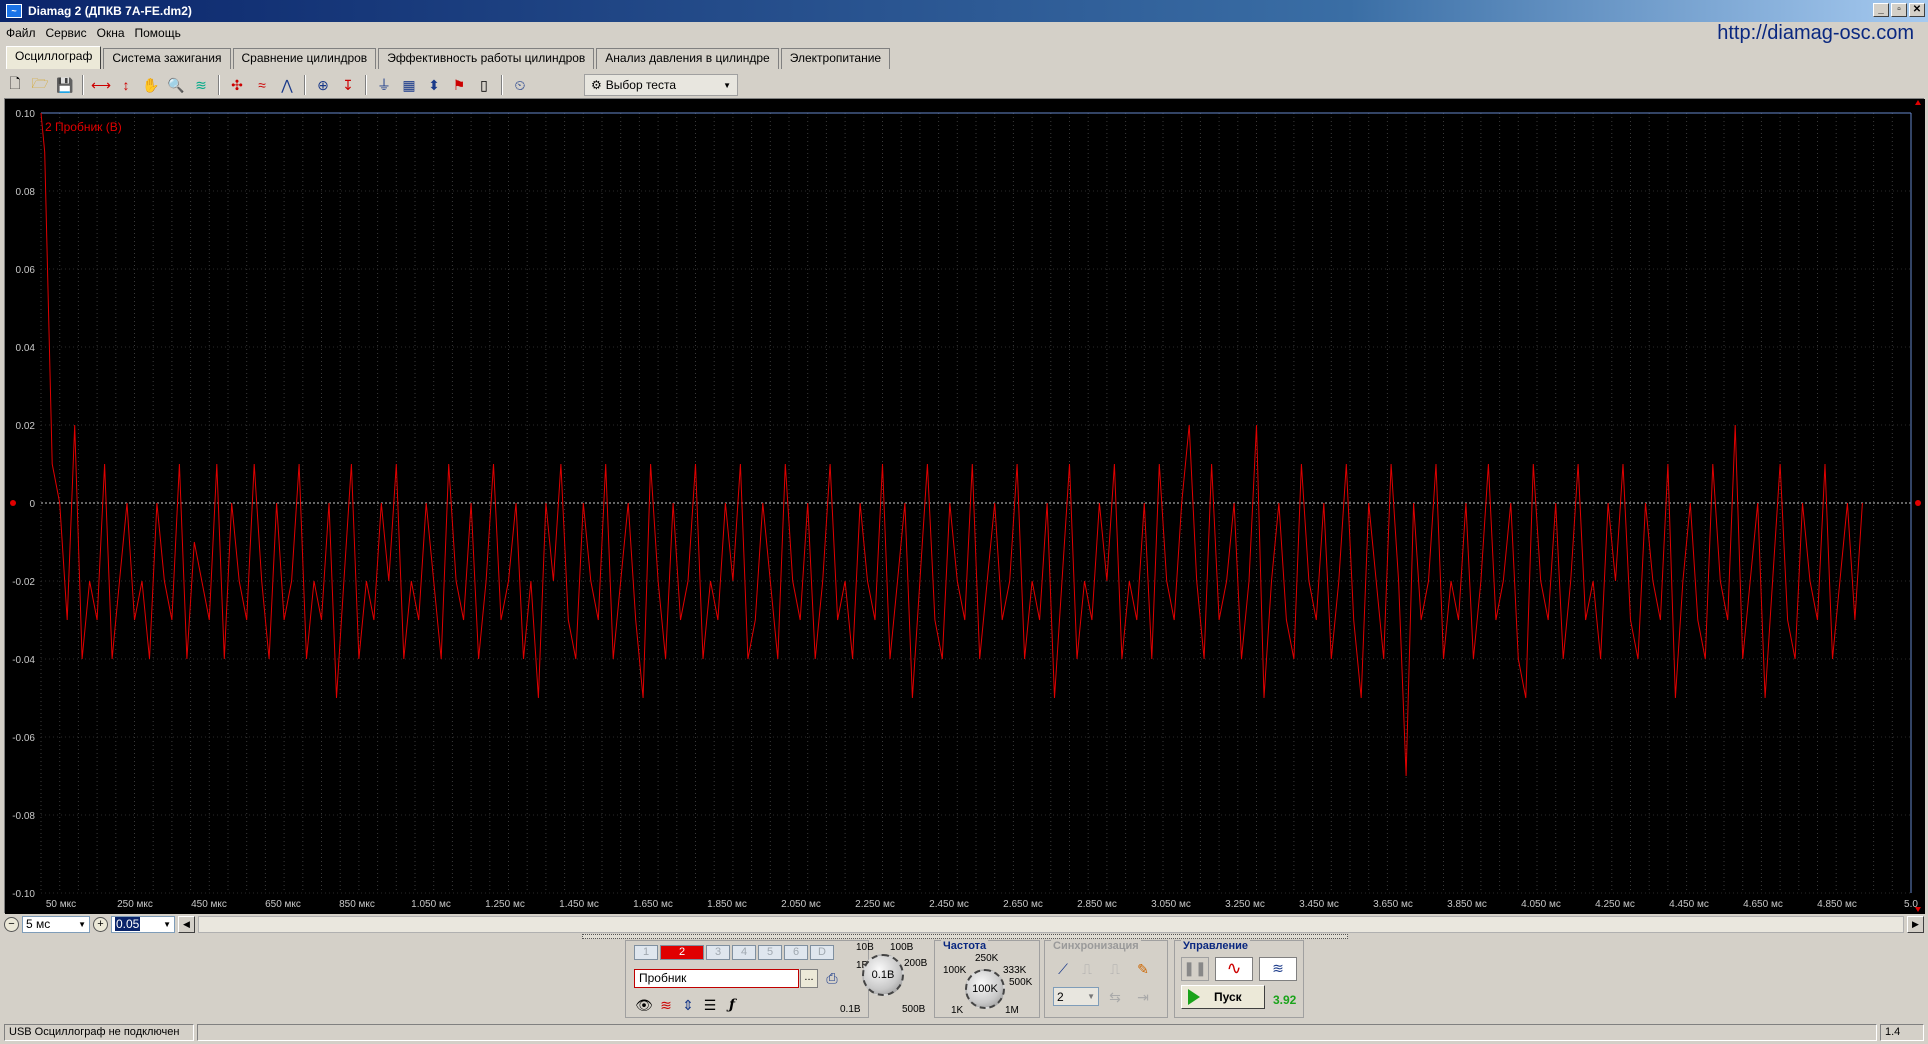  Describe the element at coordinates (323, 85) in the screenshot. I see `auto-scale-icon: ⊕` at that location.